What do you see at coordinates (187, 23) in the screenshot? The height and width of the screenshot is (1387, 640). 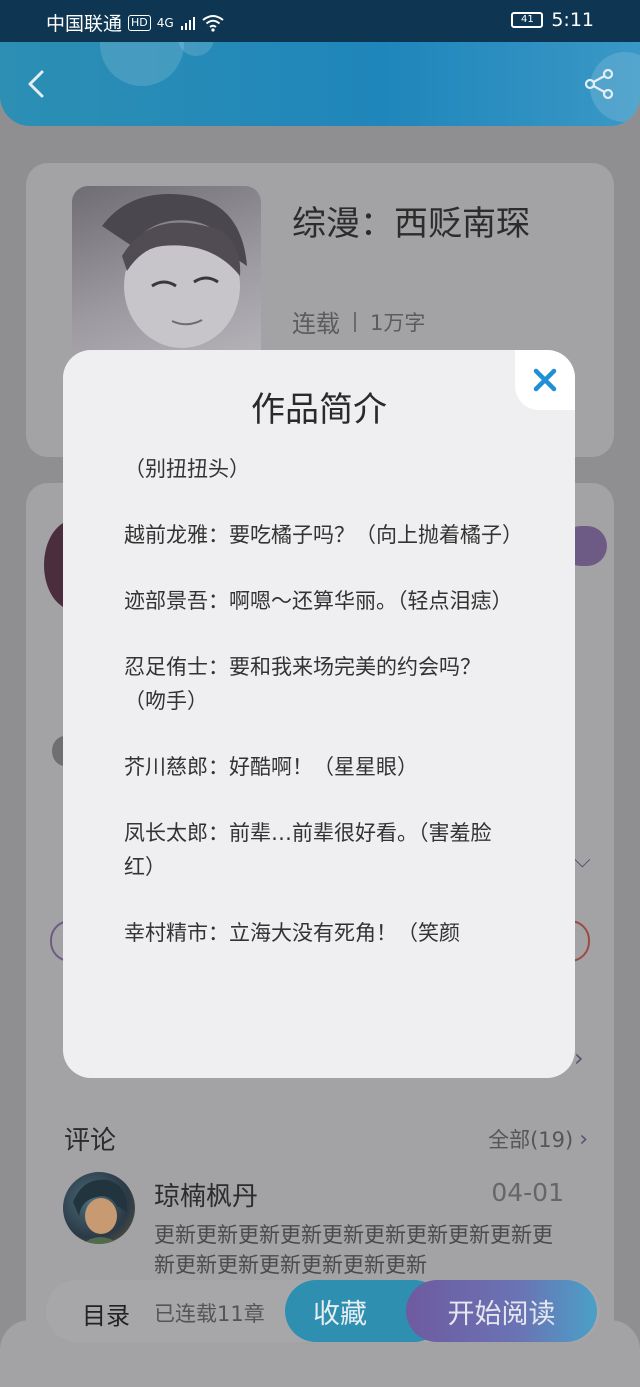 I see `signal-icon` at bounding box center [187, 23].